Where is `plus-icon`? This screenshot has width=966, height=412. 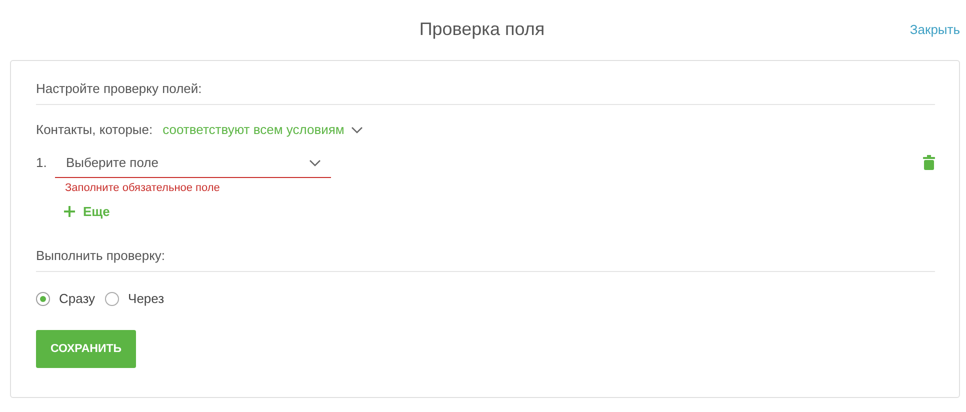
plus-icon is located at coordinates (69, 211).